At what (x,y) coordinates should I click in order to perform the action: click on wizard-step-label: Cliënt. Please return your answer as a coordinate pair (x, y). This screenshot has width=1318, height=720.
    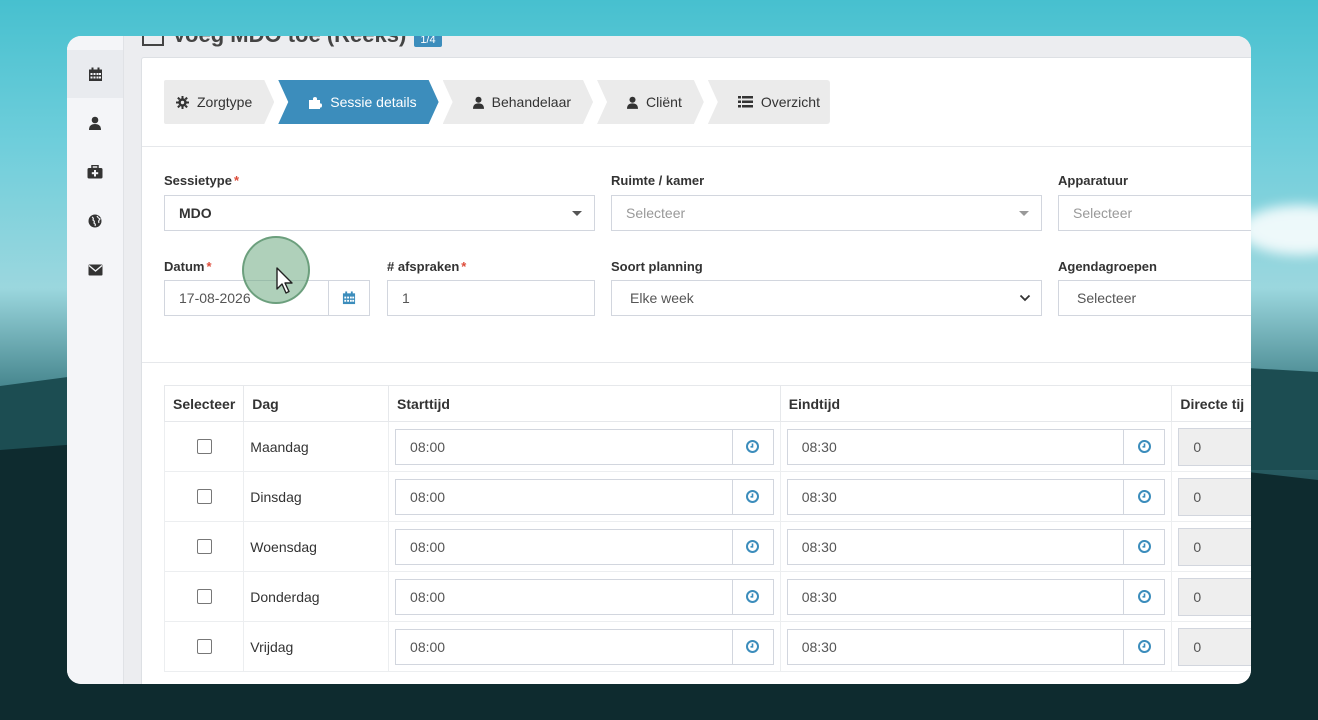
    Looking at the image, I should click on (664, 102).